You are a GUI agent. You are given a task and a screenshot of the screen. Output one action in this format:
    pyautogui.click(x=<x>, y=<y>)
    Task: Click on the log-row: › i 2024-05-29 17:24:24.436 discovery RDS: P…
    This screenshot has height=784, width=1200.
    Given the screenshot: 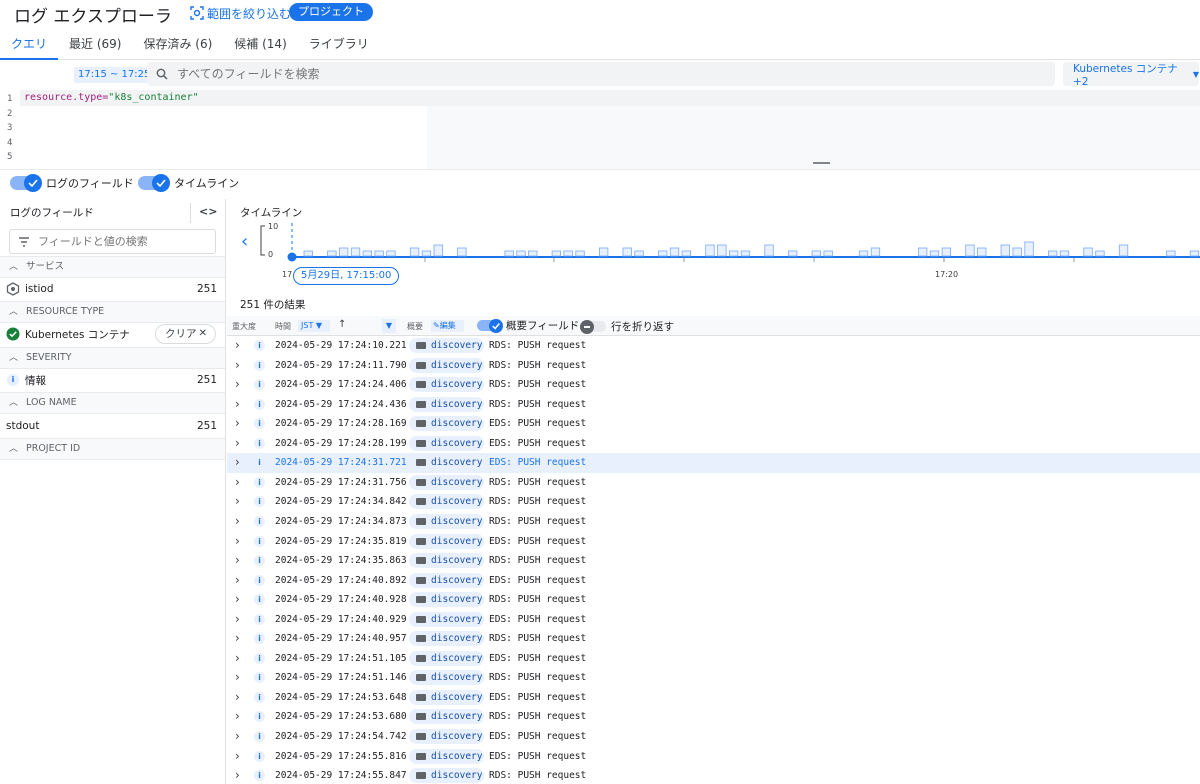 What is the action you would take?
    pyautogui.click(x=713, y=405)
    